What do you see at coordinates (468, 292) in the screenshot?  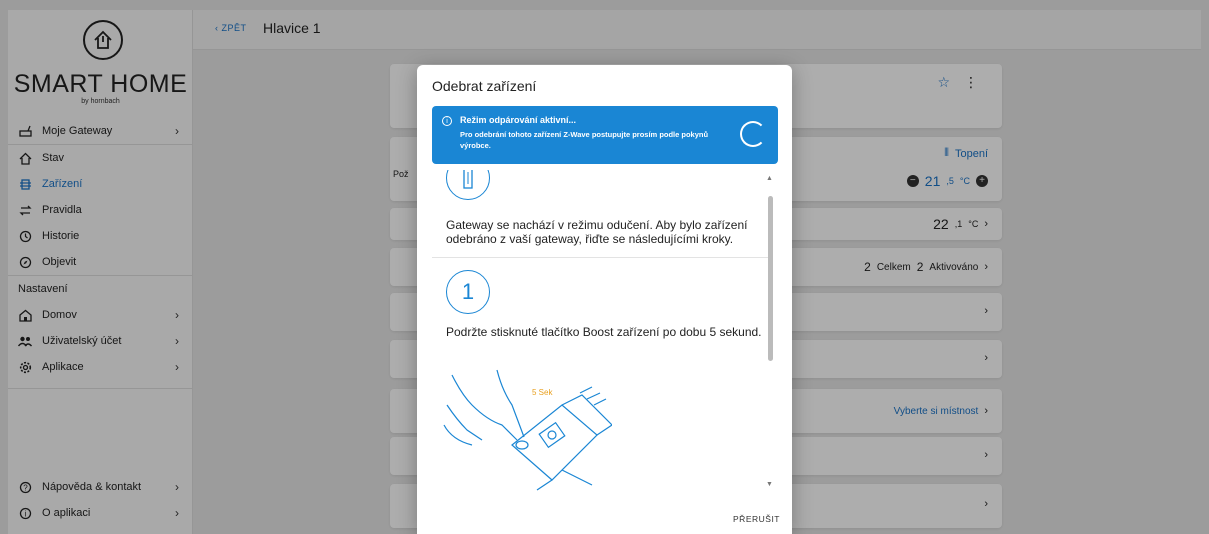 I see `step-number-badge: 1` at bounding box center [468, 292].